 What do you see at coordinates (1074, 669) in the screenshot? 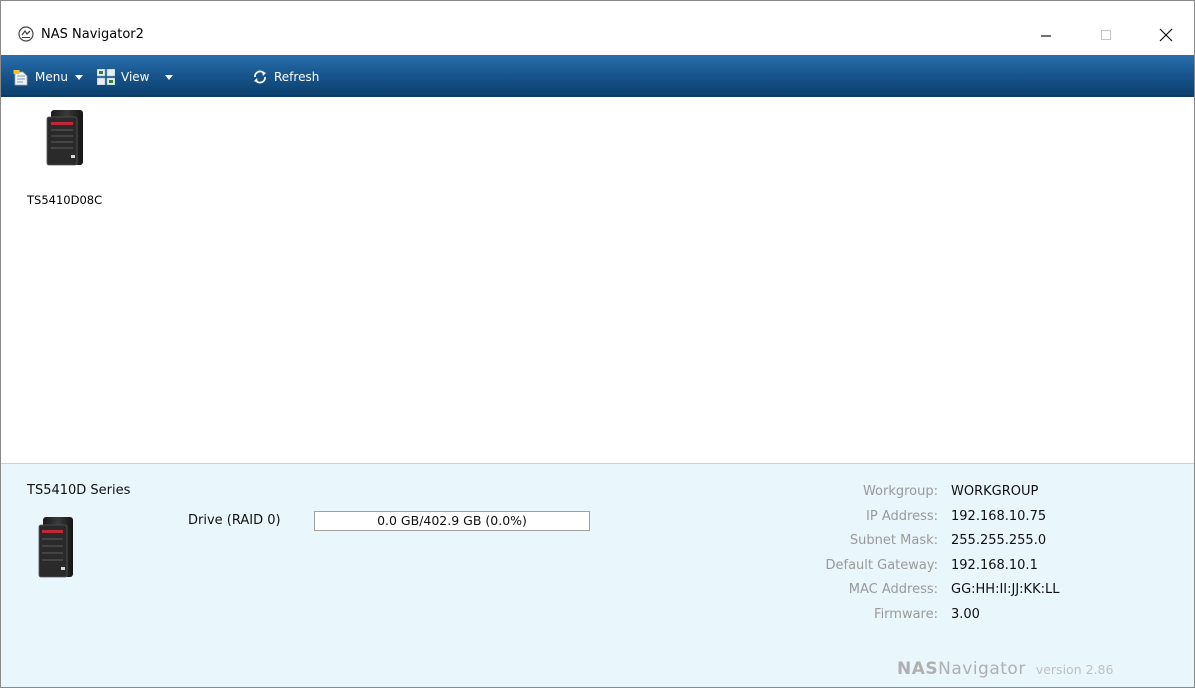
I see `version-label: version 2.86` at bounding box center [1074, 669].